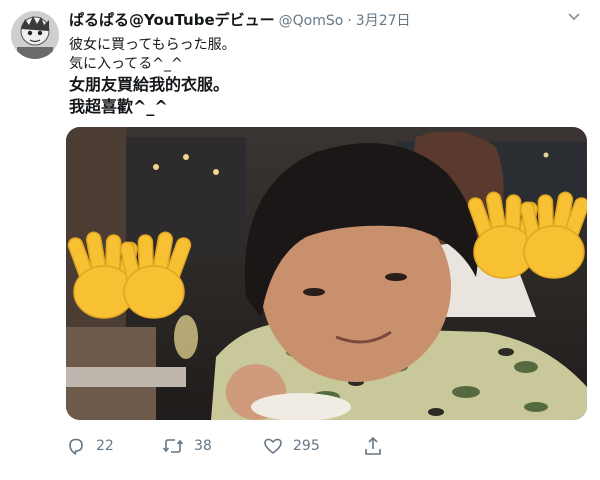 Image resolution: width=600 pixels, height=480 pixels. Describe the element at coordinates (187, 446) in the screenshot. I see `retweet-button: 38` at that location.